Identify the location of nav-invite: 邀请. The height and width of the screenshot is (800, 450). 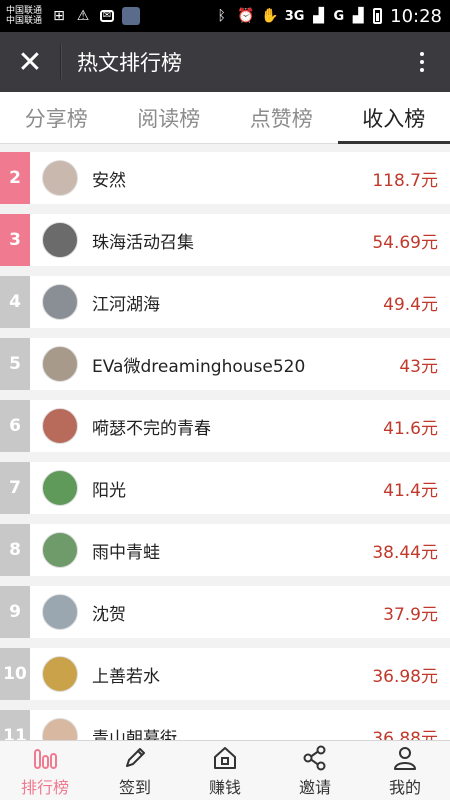
(315, 770).